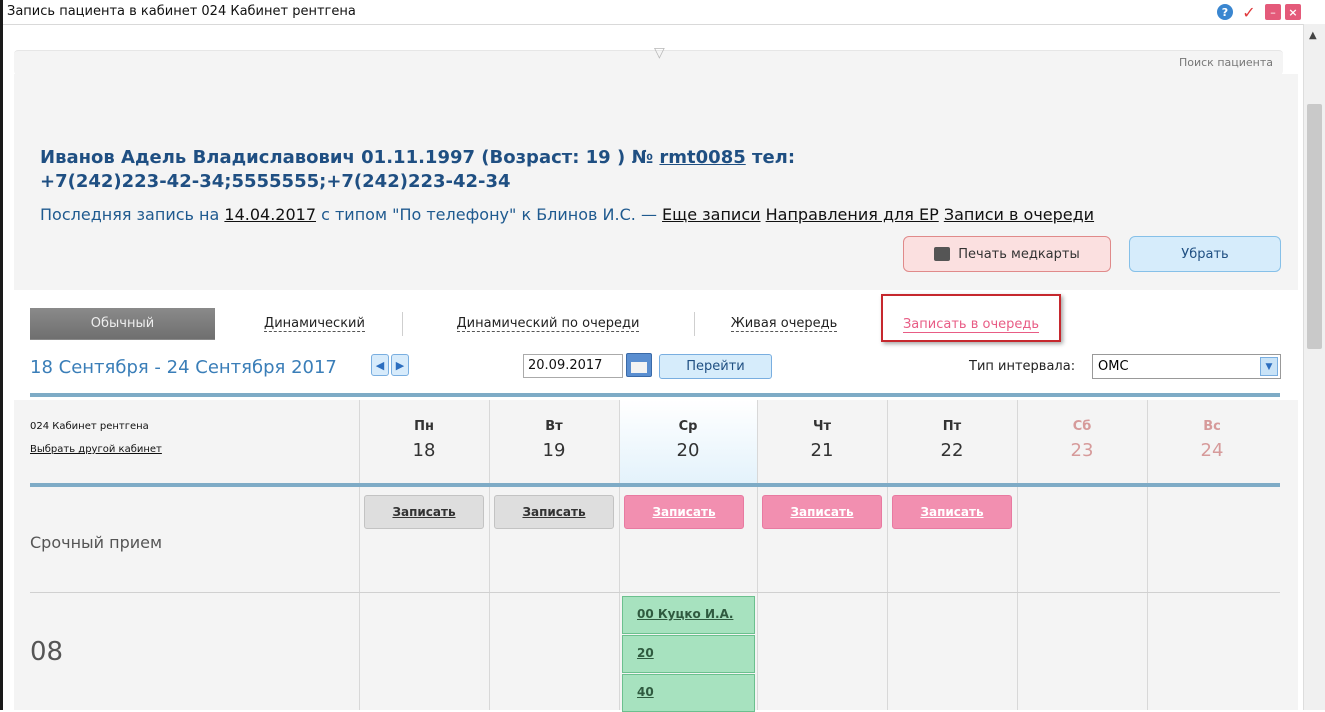 The height and width of the screenshot is (712, 1325). Describe the element at coordinates (400, 365) in the screenshot. I see `next-week-icon: ▶` at that location.